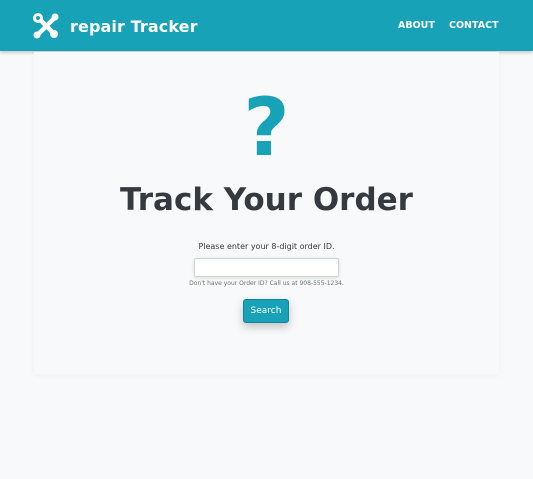 The height and width of the screenshot is (479, 533). Describe the element at coordinates (266, 127) in the screenshot. I see `question-mark-icon: ?` at that location.